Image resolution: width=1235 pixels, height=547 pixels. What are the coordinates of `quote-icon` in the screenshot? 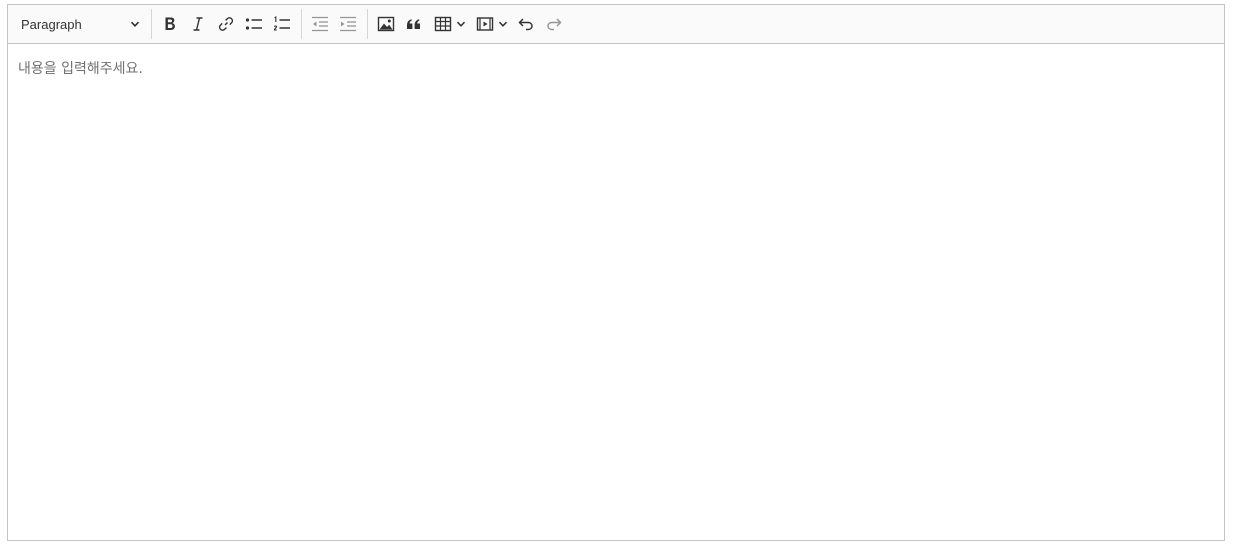 It's located at (413, 24).